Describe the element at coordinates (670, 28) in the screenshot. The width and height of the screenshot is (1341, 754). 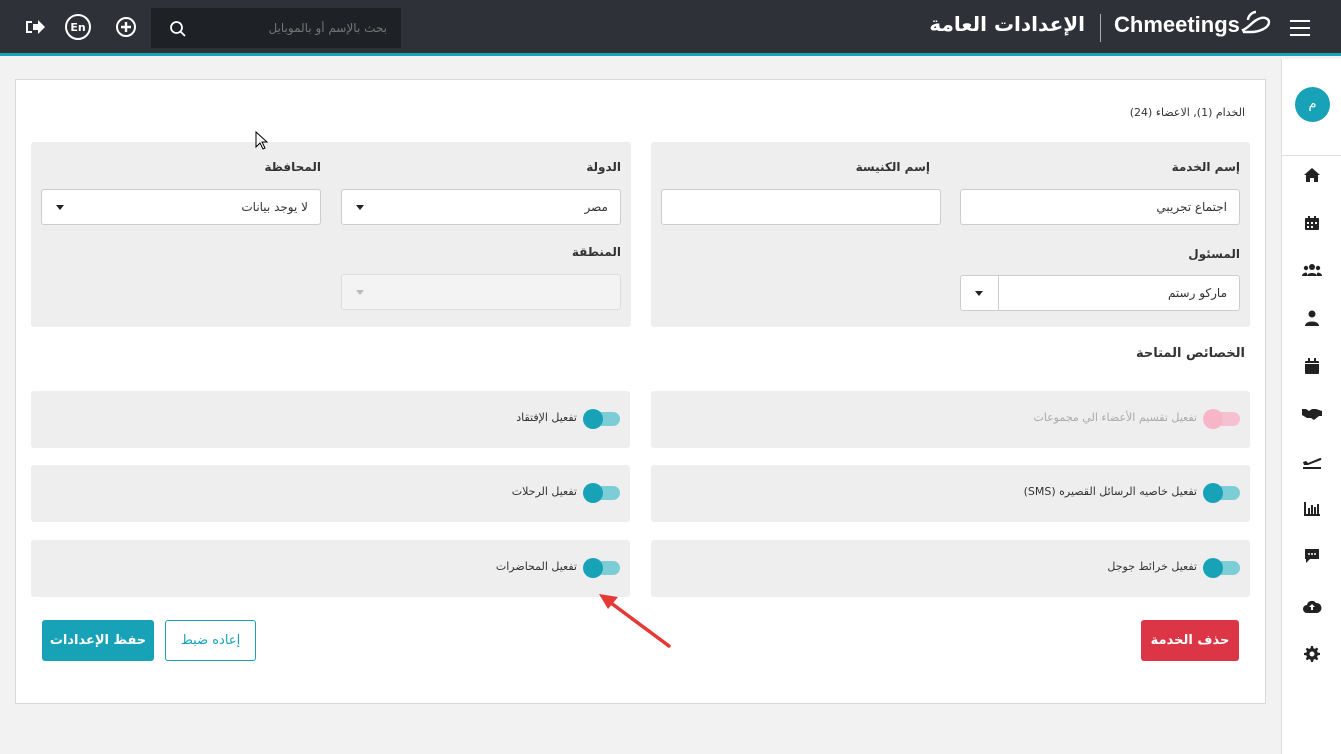
I see `top-bar: En الإعدادات العامة Chmeetings` at that location.